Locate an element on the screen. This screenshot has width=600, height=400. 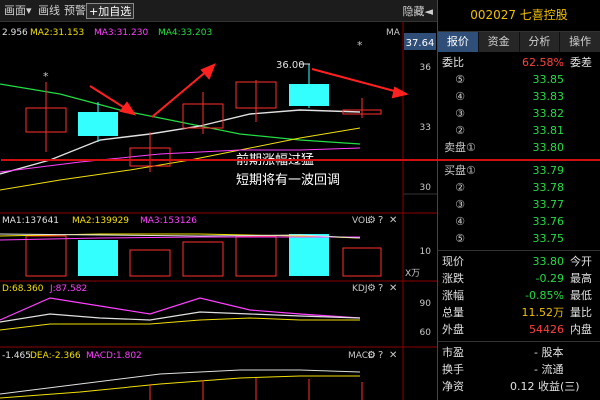
sell-row-5: ⑤ 33.85 is located at coordinates (509, 79).